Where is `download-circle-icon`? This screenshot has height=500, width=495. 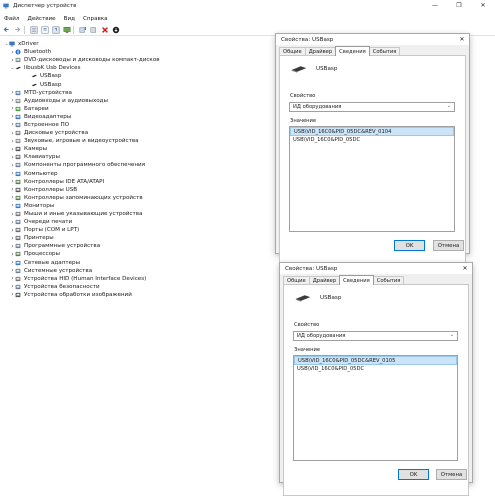
download-circle-icon is located at coordinates (115, 29).